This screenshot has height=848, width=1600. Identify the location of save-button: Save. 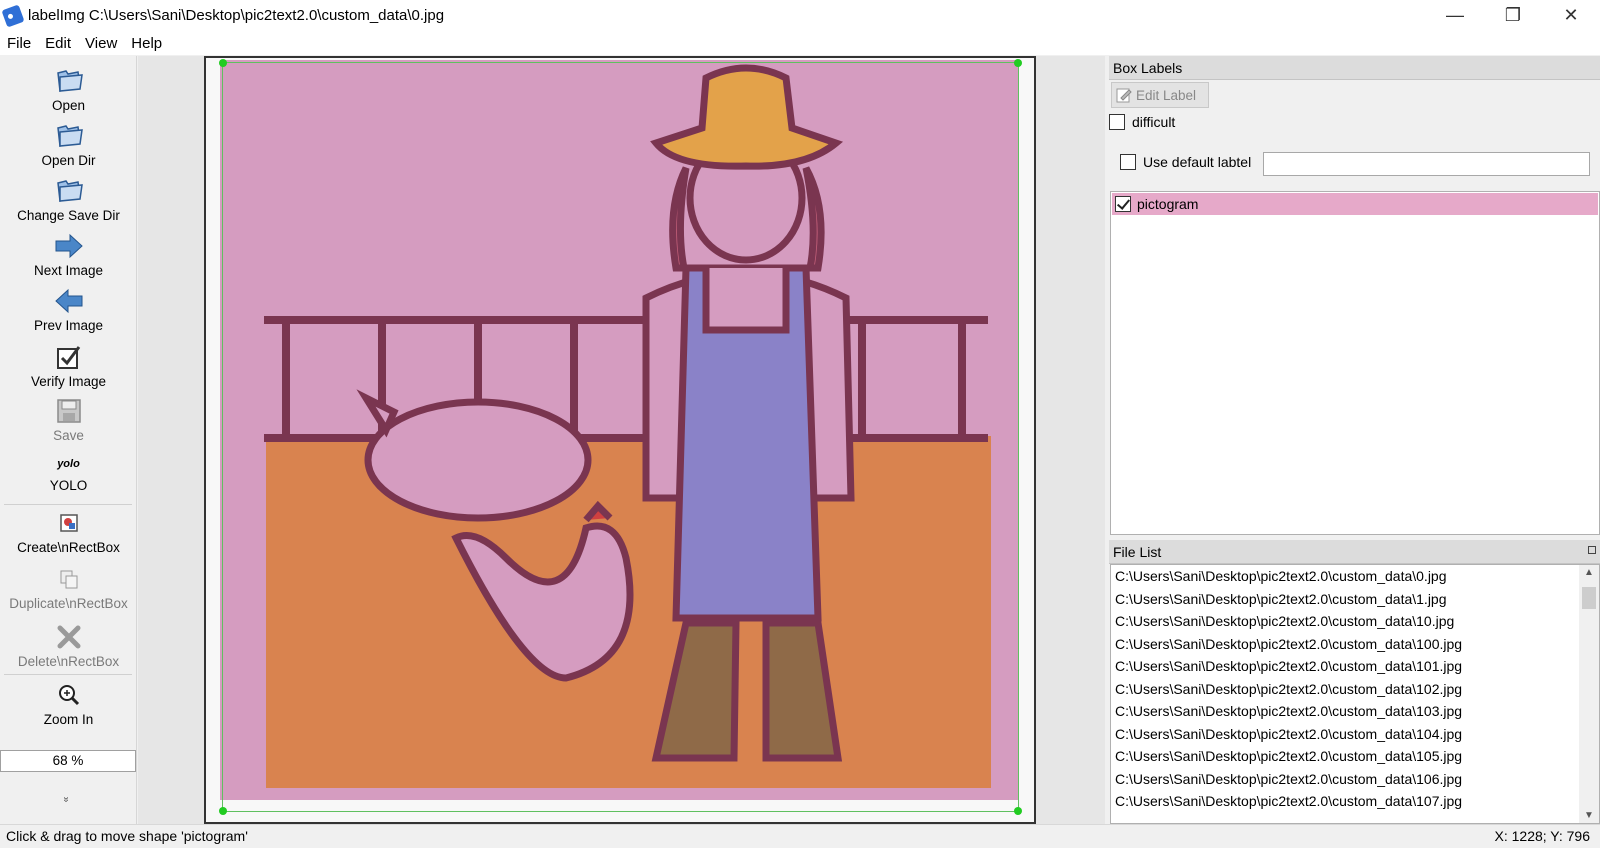
(68, 419).